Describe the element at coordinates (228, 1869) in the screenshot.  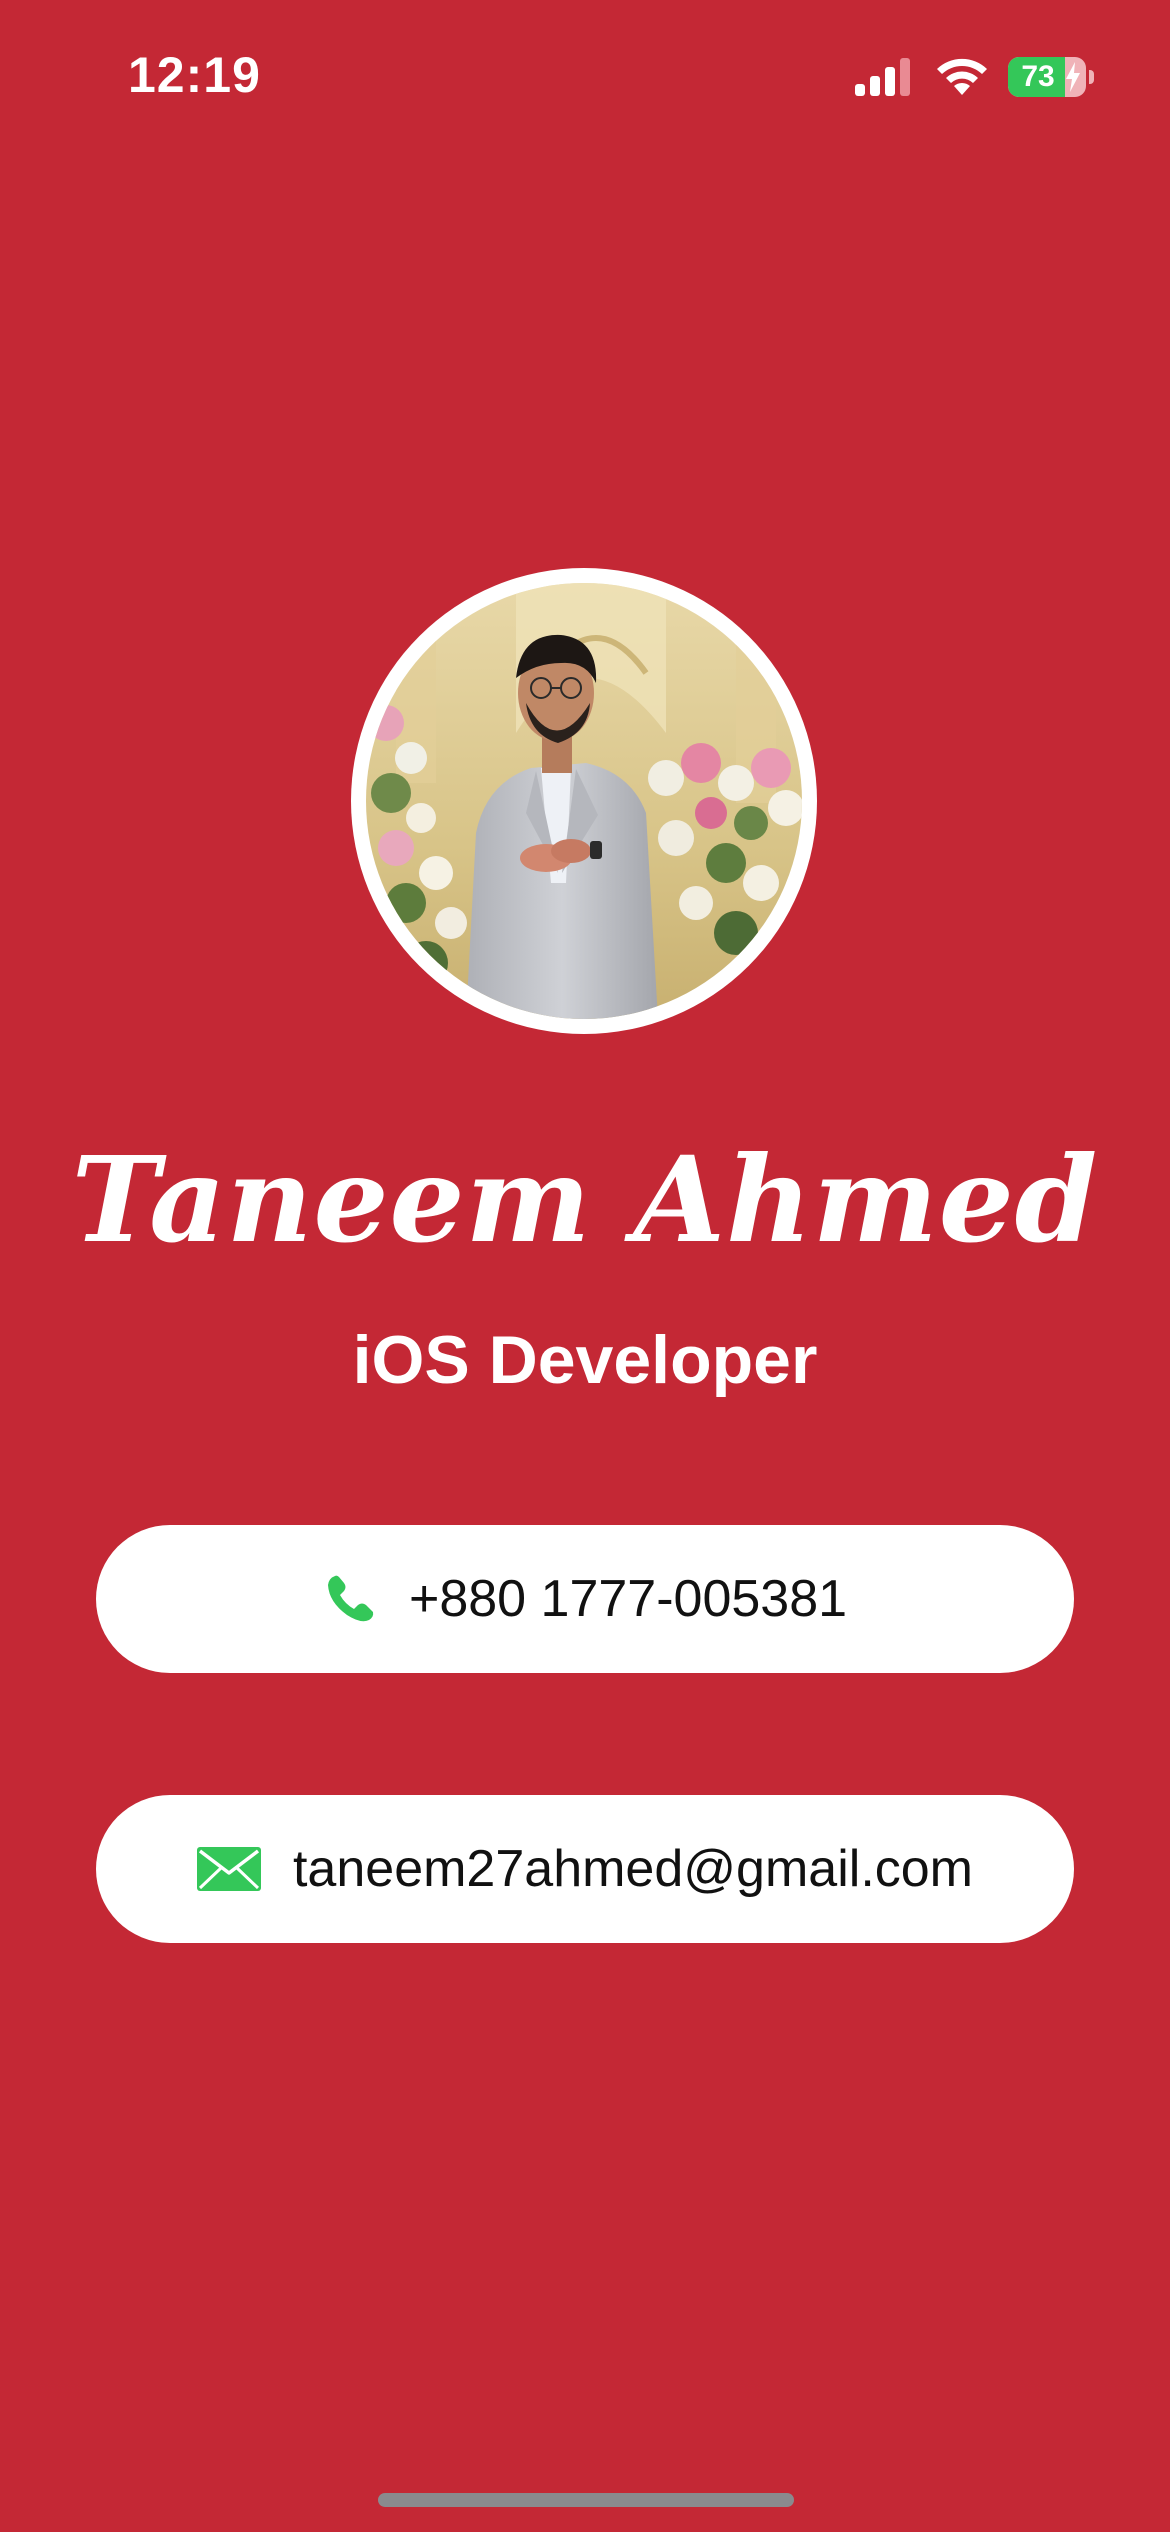
I see `envelope-icon` at that location.